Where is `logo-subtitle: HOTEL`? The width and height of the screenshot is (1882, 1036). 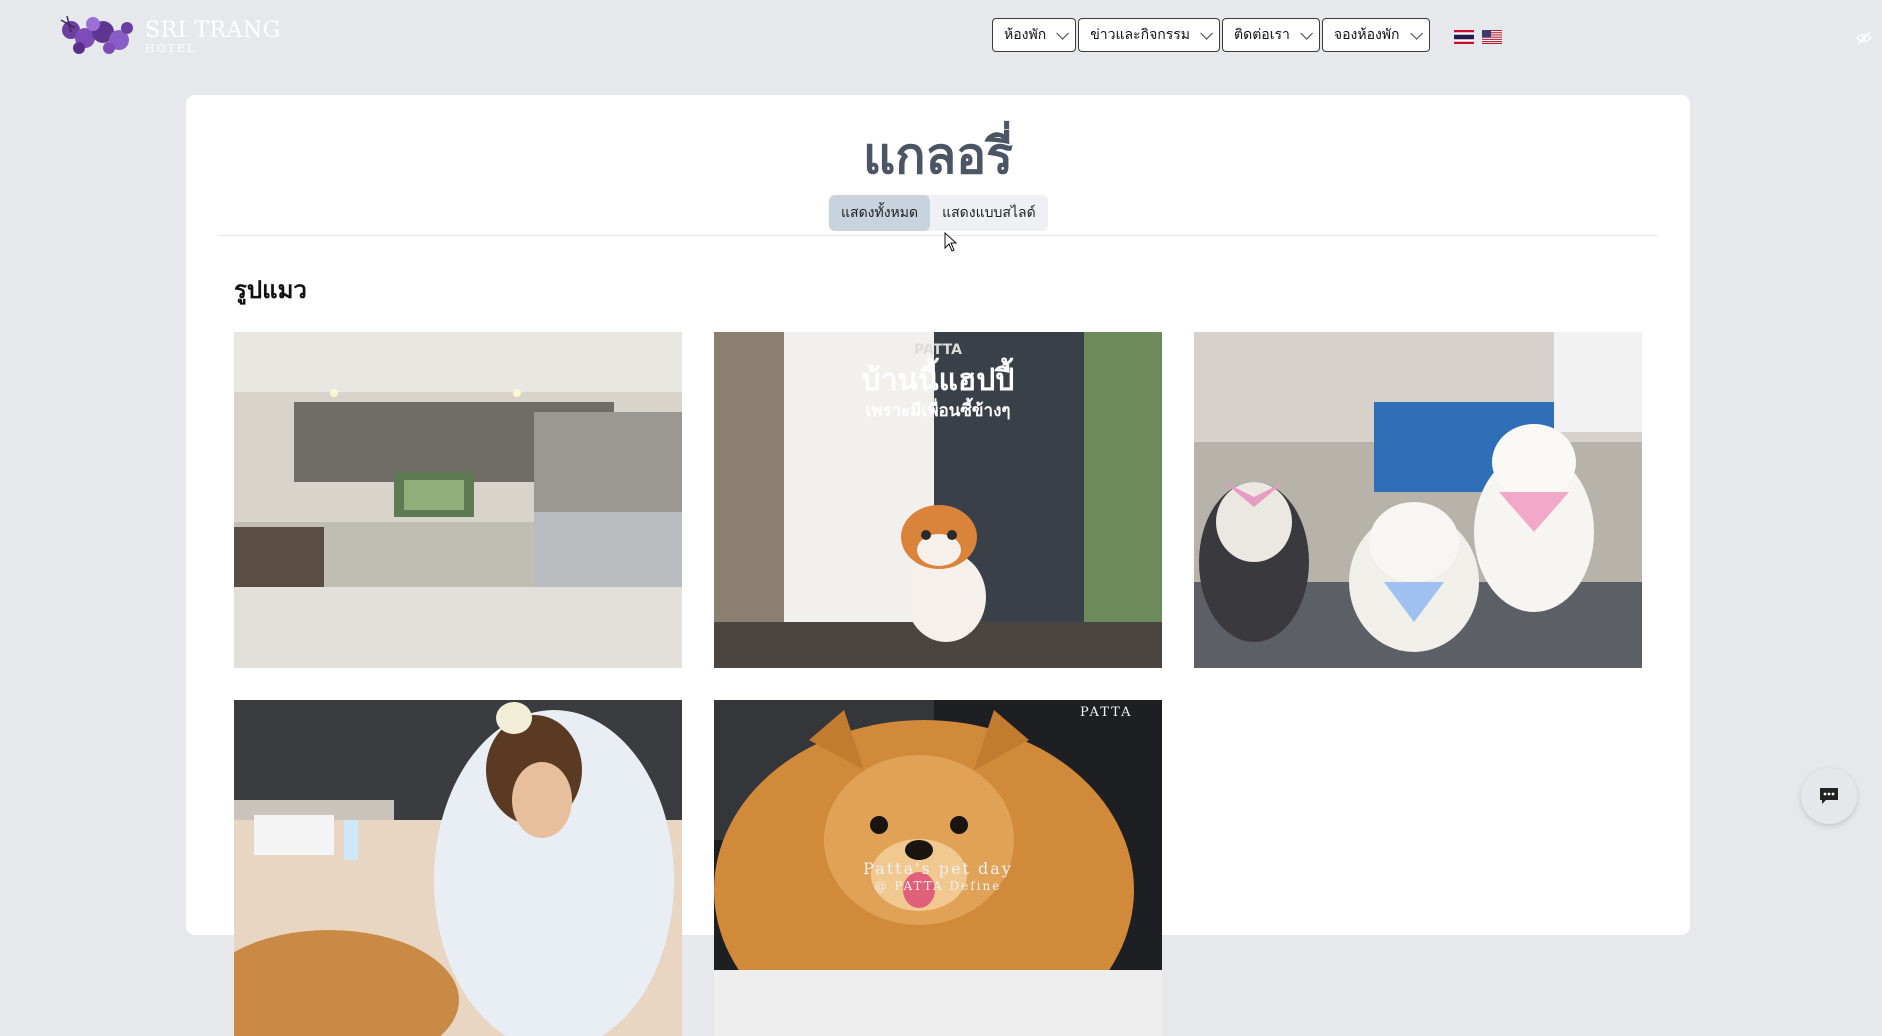
logo-subtitle: HOTEL is located at coordinates (171, 48).